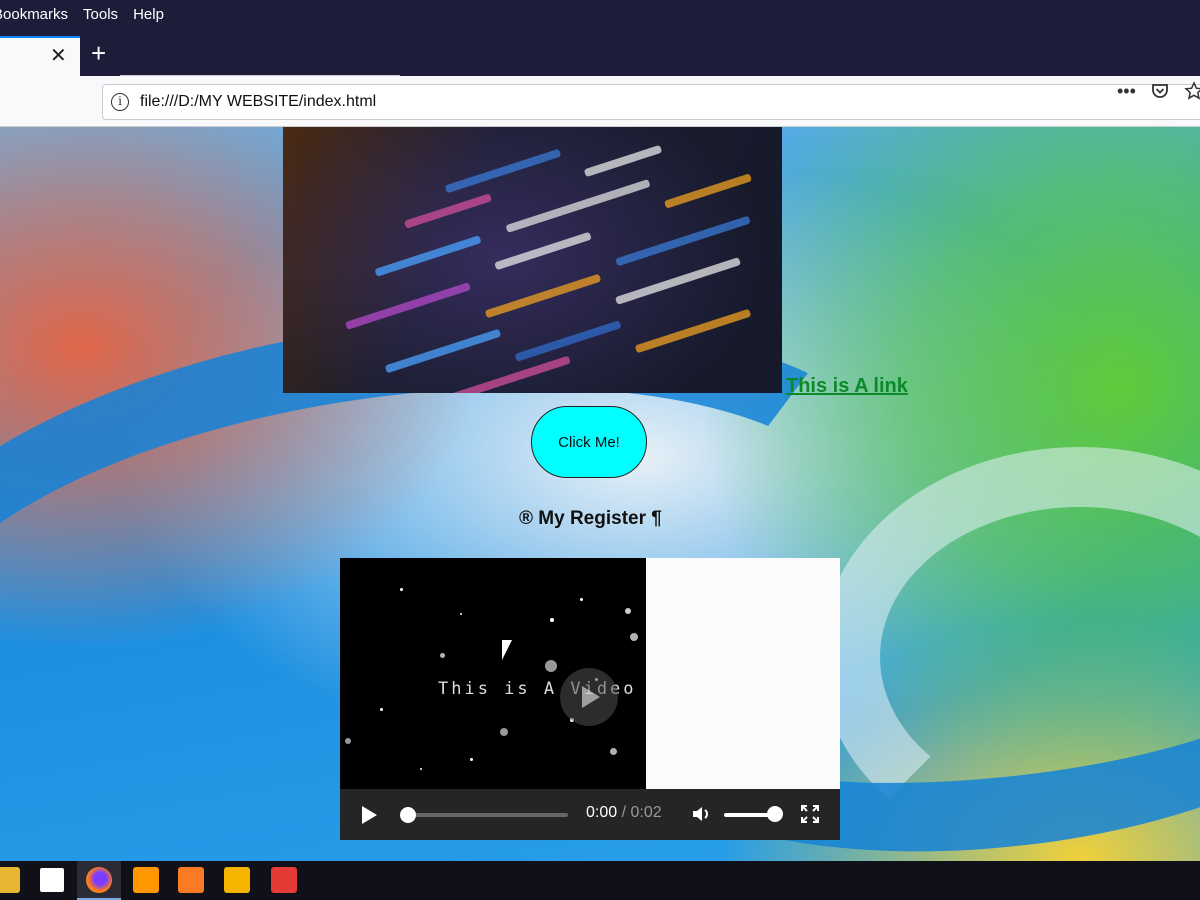 This screenshot has height=900, width=1200. Describe the element at coordinates (191, 880) in the screenshot. I see `xampp-icon` at that location.